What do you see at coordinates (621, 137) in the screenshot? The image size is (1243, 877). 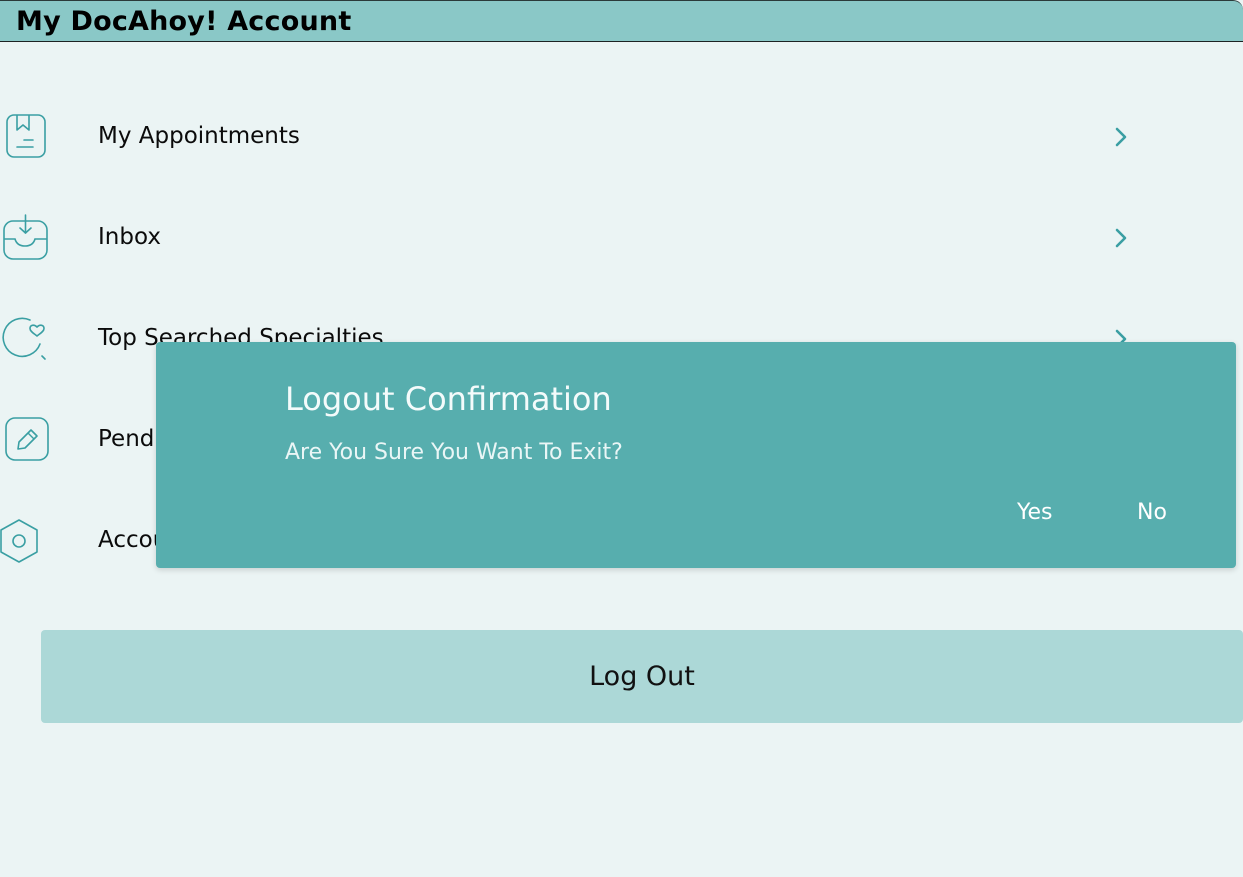 I see `menu-item-appointments: My Appointments` at bounding box center [621, 137].